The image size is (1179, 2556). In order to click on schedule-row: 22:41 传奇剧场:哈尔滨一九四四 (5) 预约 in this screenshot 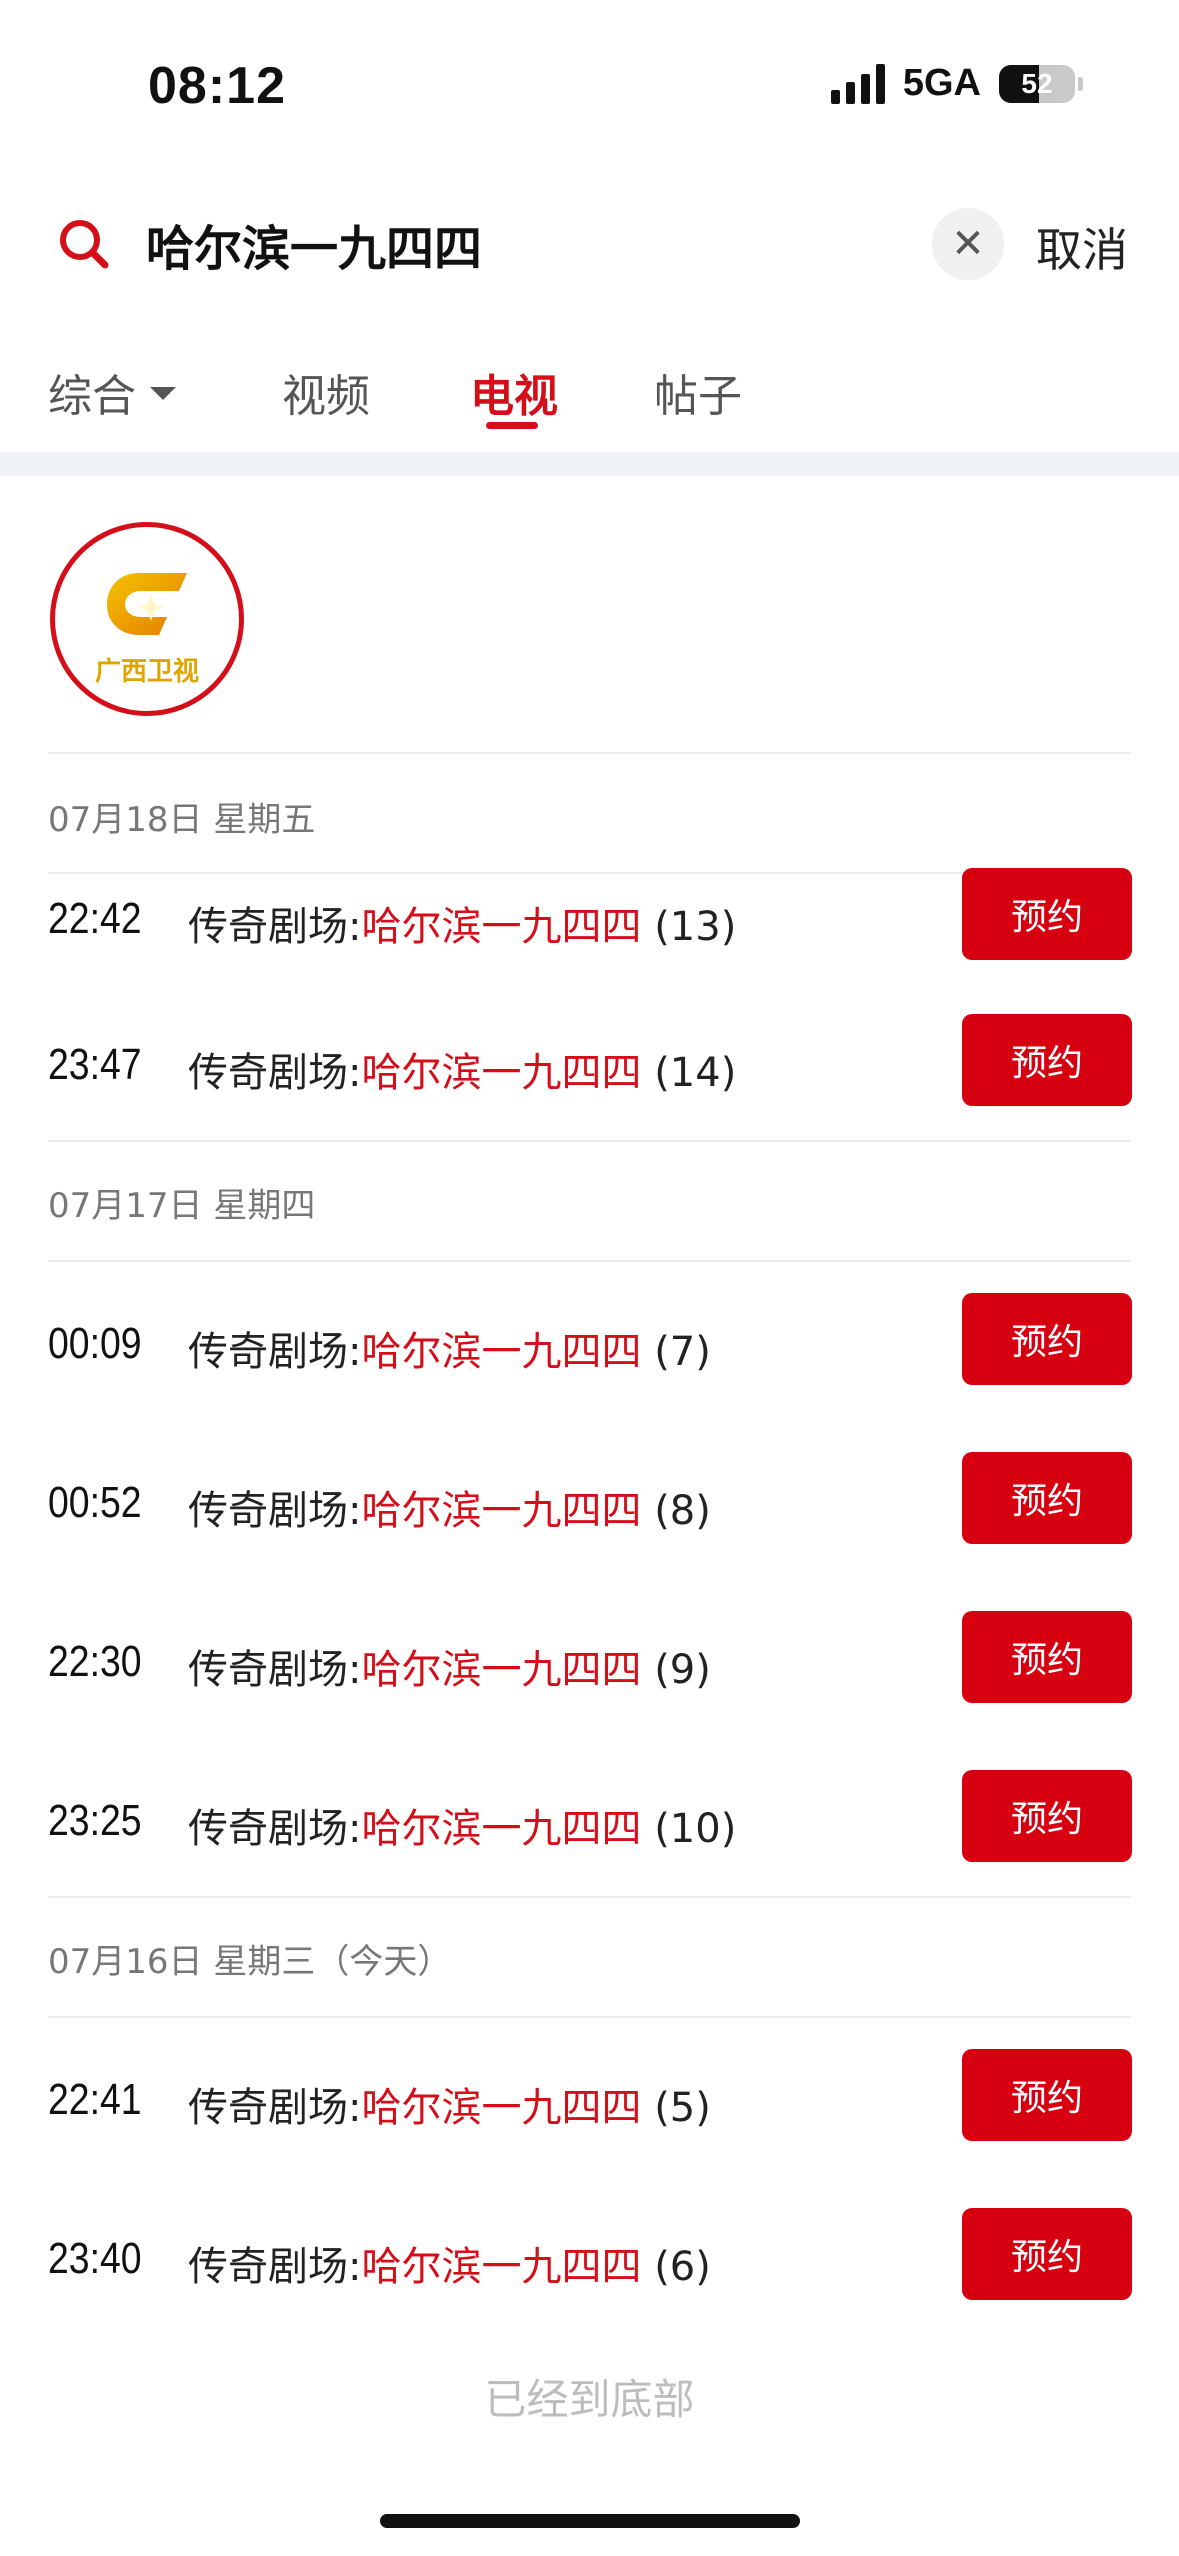, I will do `click(589, 2099)`.